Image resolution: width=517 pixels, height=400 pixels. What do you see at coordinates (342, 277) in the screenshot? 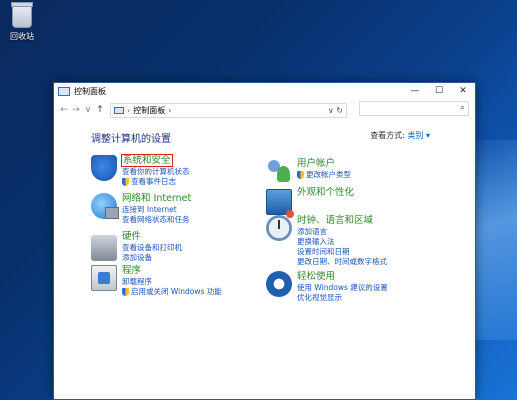
I see `category-title-ease-of-access: 轻松使用` at bounding box center [342, 277].